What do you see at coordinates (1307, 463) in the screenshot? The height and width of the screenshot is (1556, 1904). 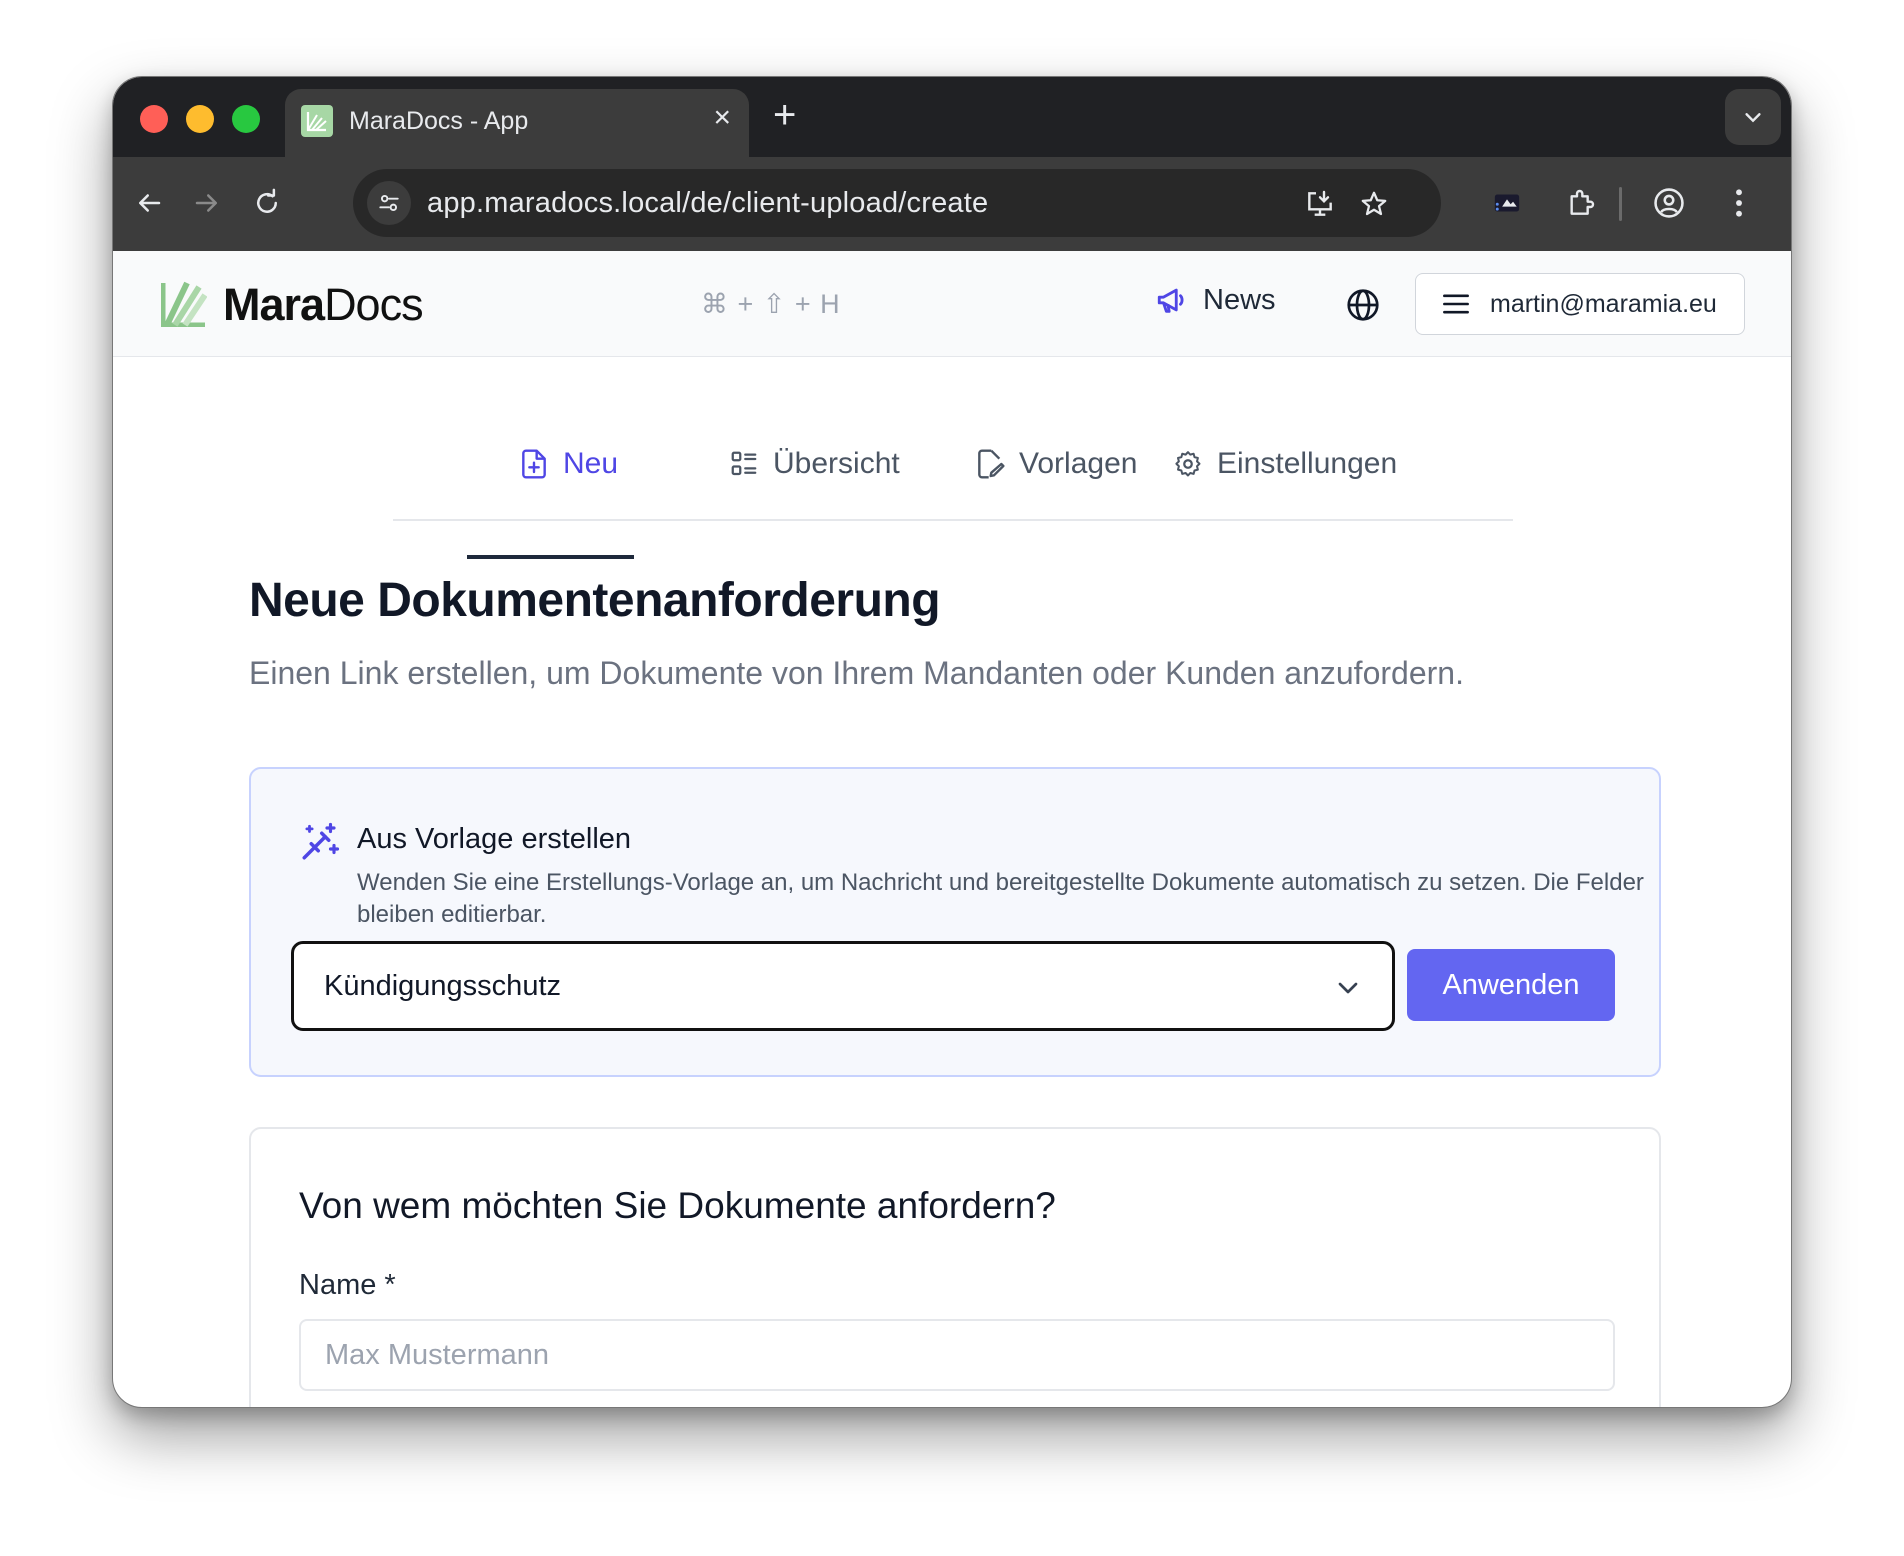 I see `tab-einstellungen-label: Einstellungen` at bounding box center [1307, 463].